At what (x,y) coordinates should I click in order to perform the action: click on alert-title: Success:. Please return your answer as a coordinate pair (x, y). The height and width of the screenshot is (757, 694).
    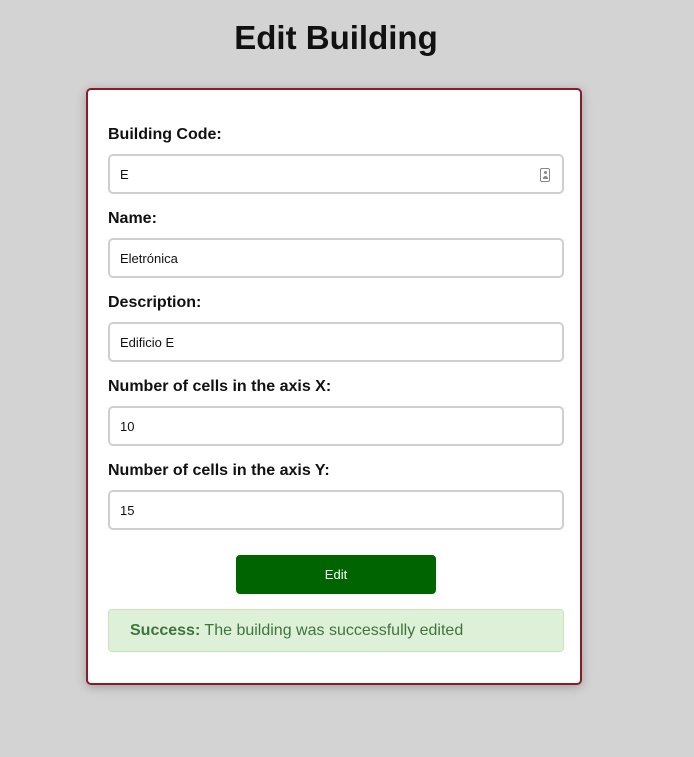
    Looking at the image, I should click on (165, 630).